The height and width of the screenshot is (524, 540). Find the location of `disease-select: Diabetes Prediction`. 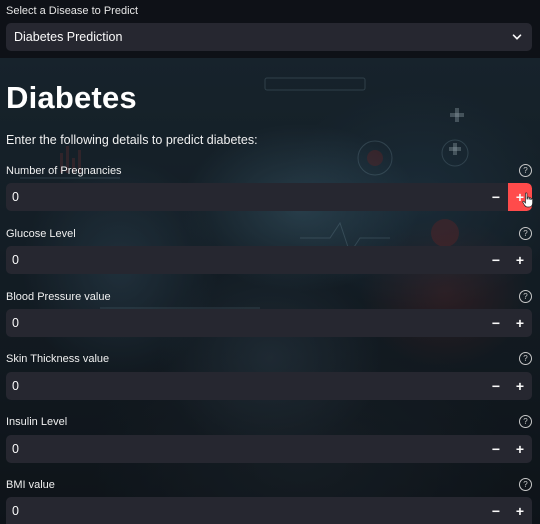

disease-select: Diabetes Prediction is located at coordinates (269, 37).